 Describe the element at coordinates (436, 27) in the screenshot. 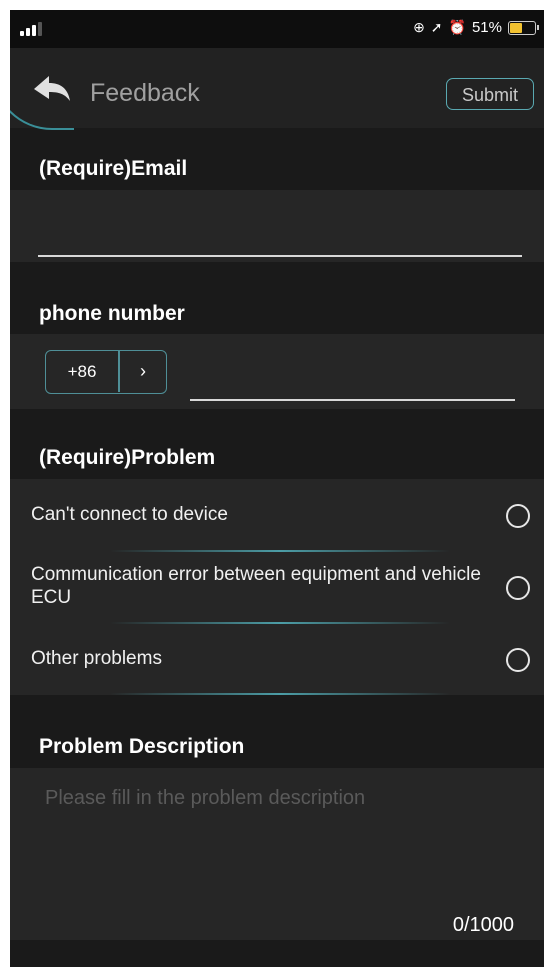

I see `location-icon: ➚` at that location.